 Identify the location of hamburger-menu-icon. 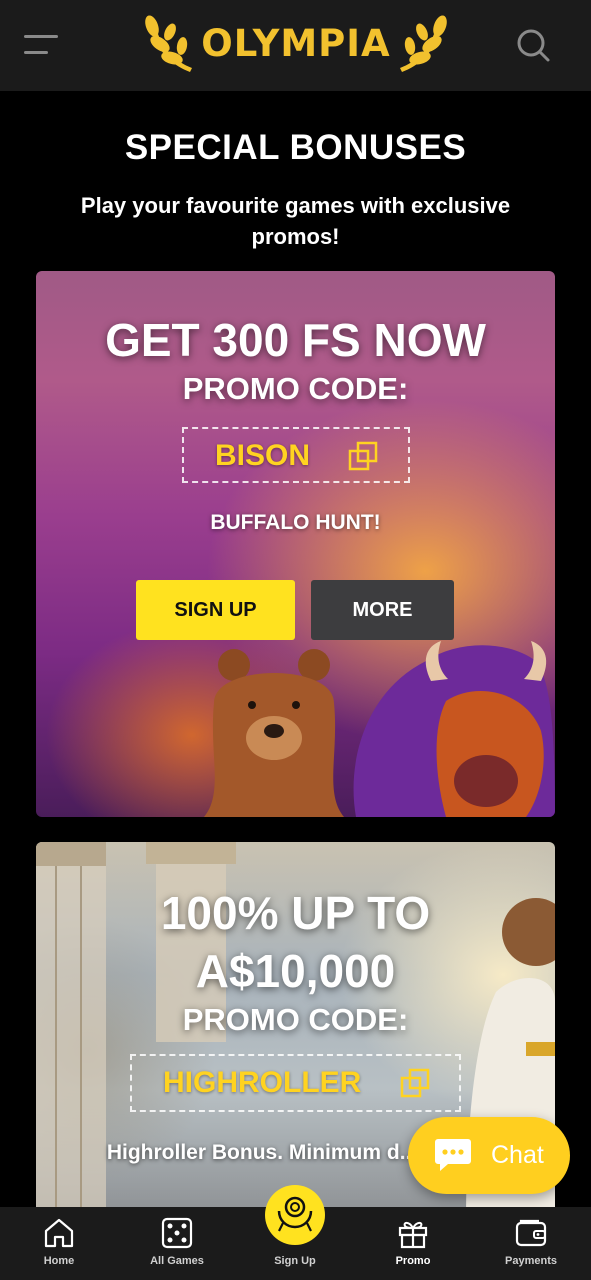
(42, 45).